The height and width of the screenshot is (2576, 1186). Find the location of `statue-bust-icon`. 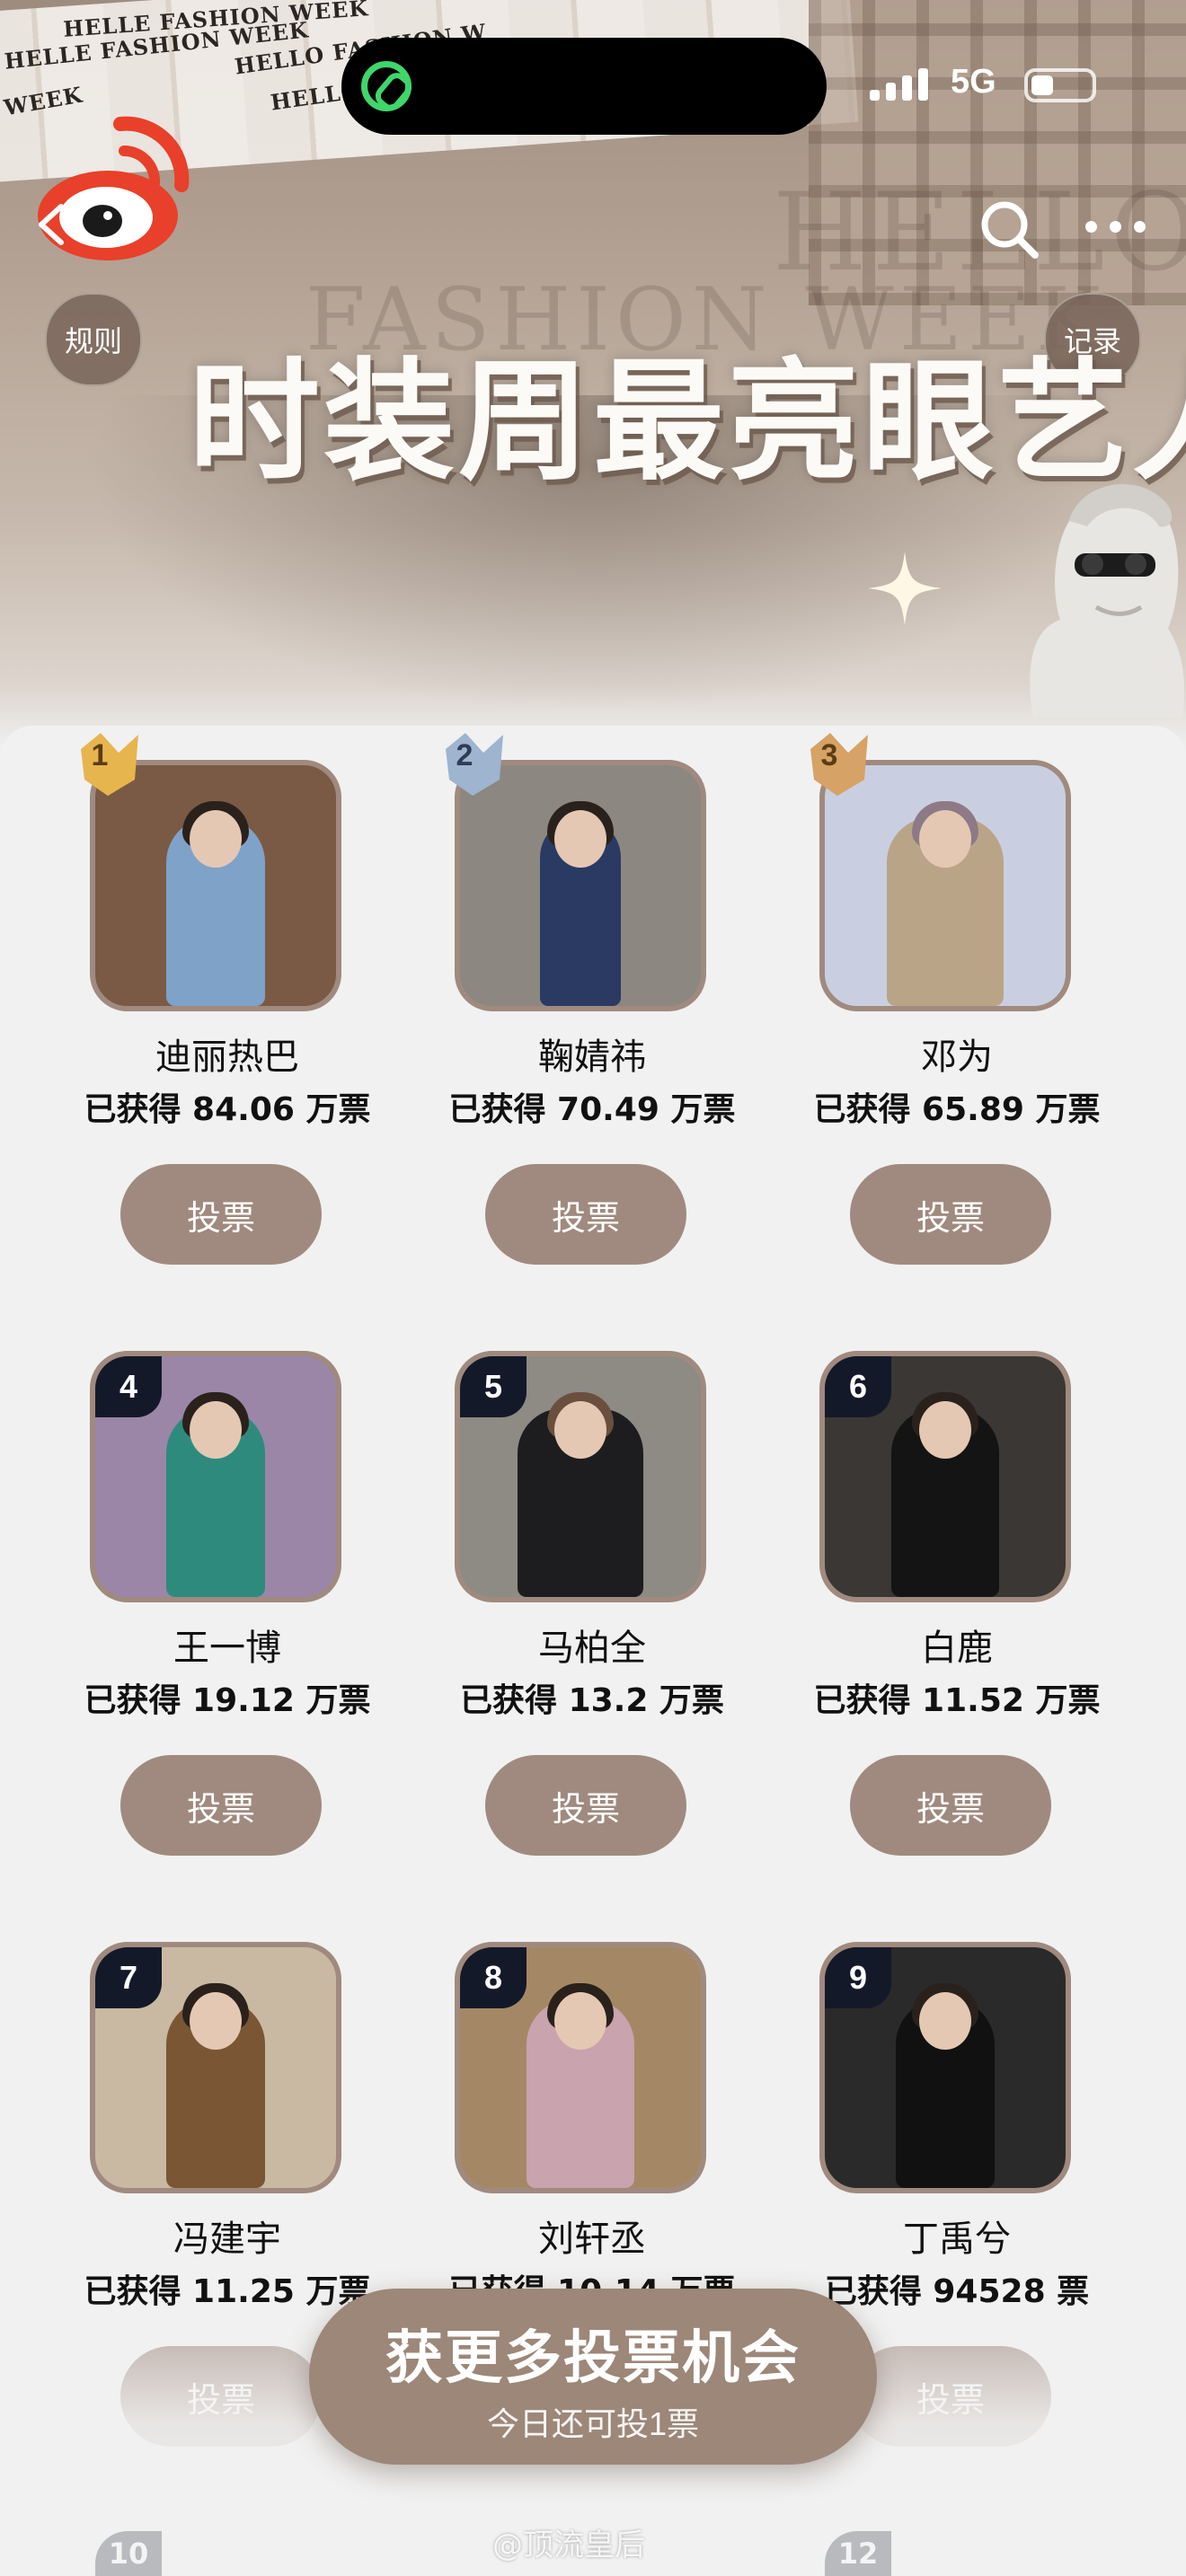

statue-bust-icon is located at coordinates (1107, 601).